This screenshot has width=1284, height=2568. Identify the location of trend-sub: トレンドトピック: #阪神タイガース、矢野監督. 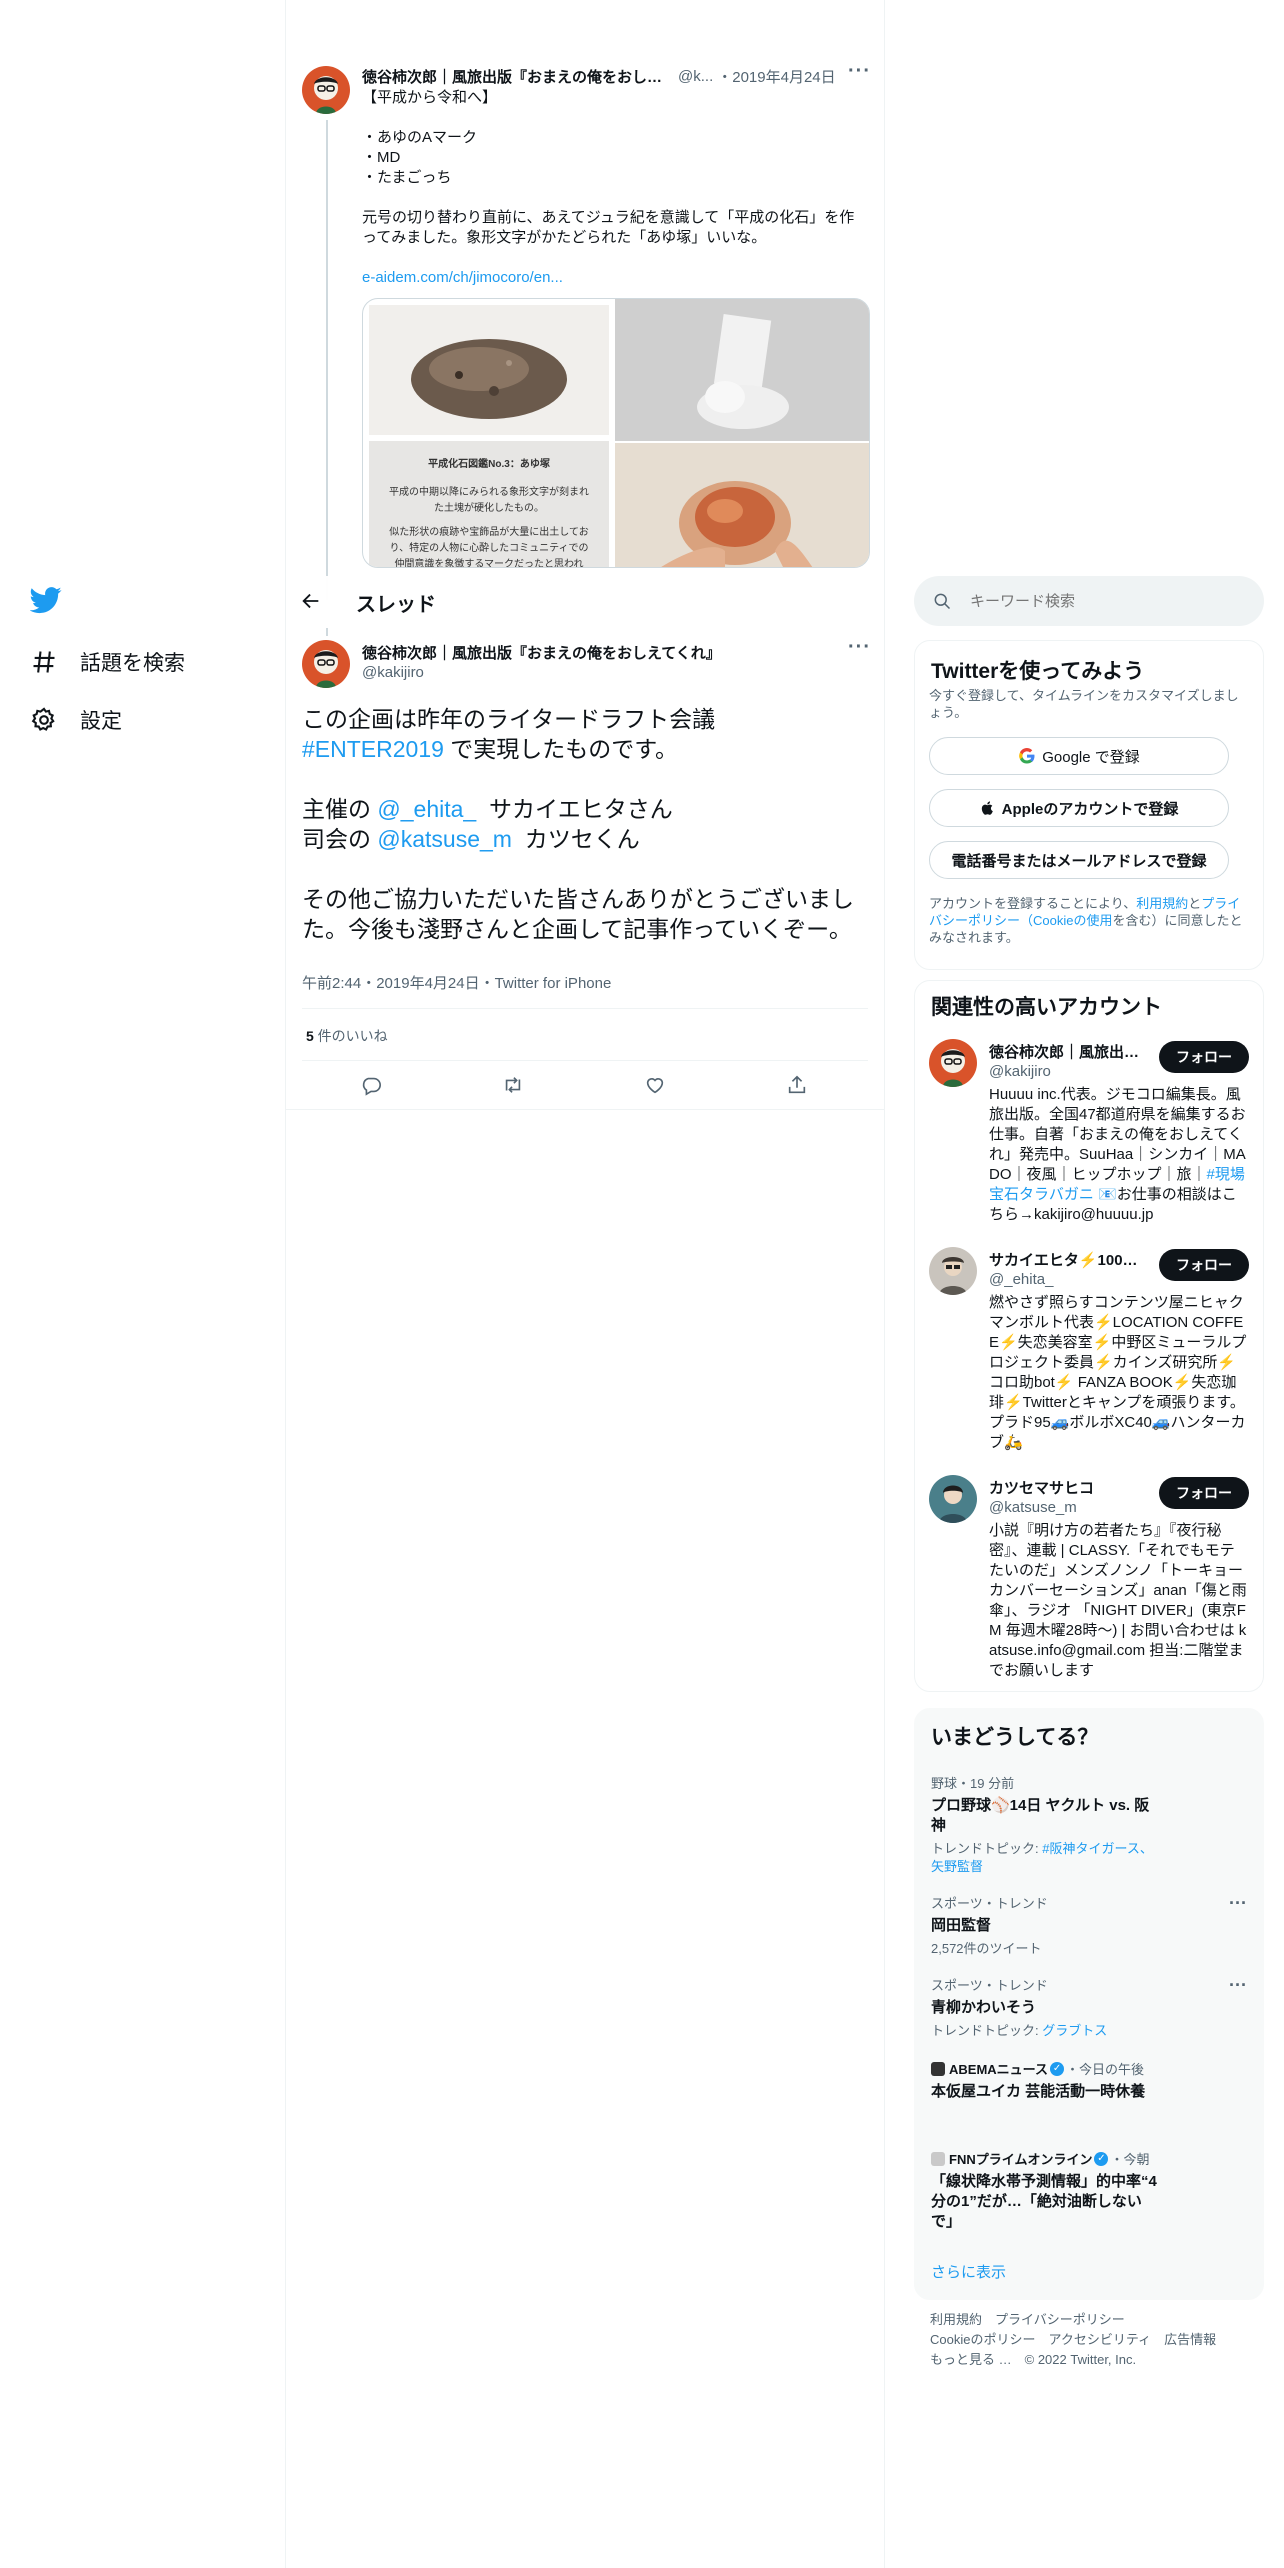
(1046, 1858).